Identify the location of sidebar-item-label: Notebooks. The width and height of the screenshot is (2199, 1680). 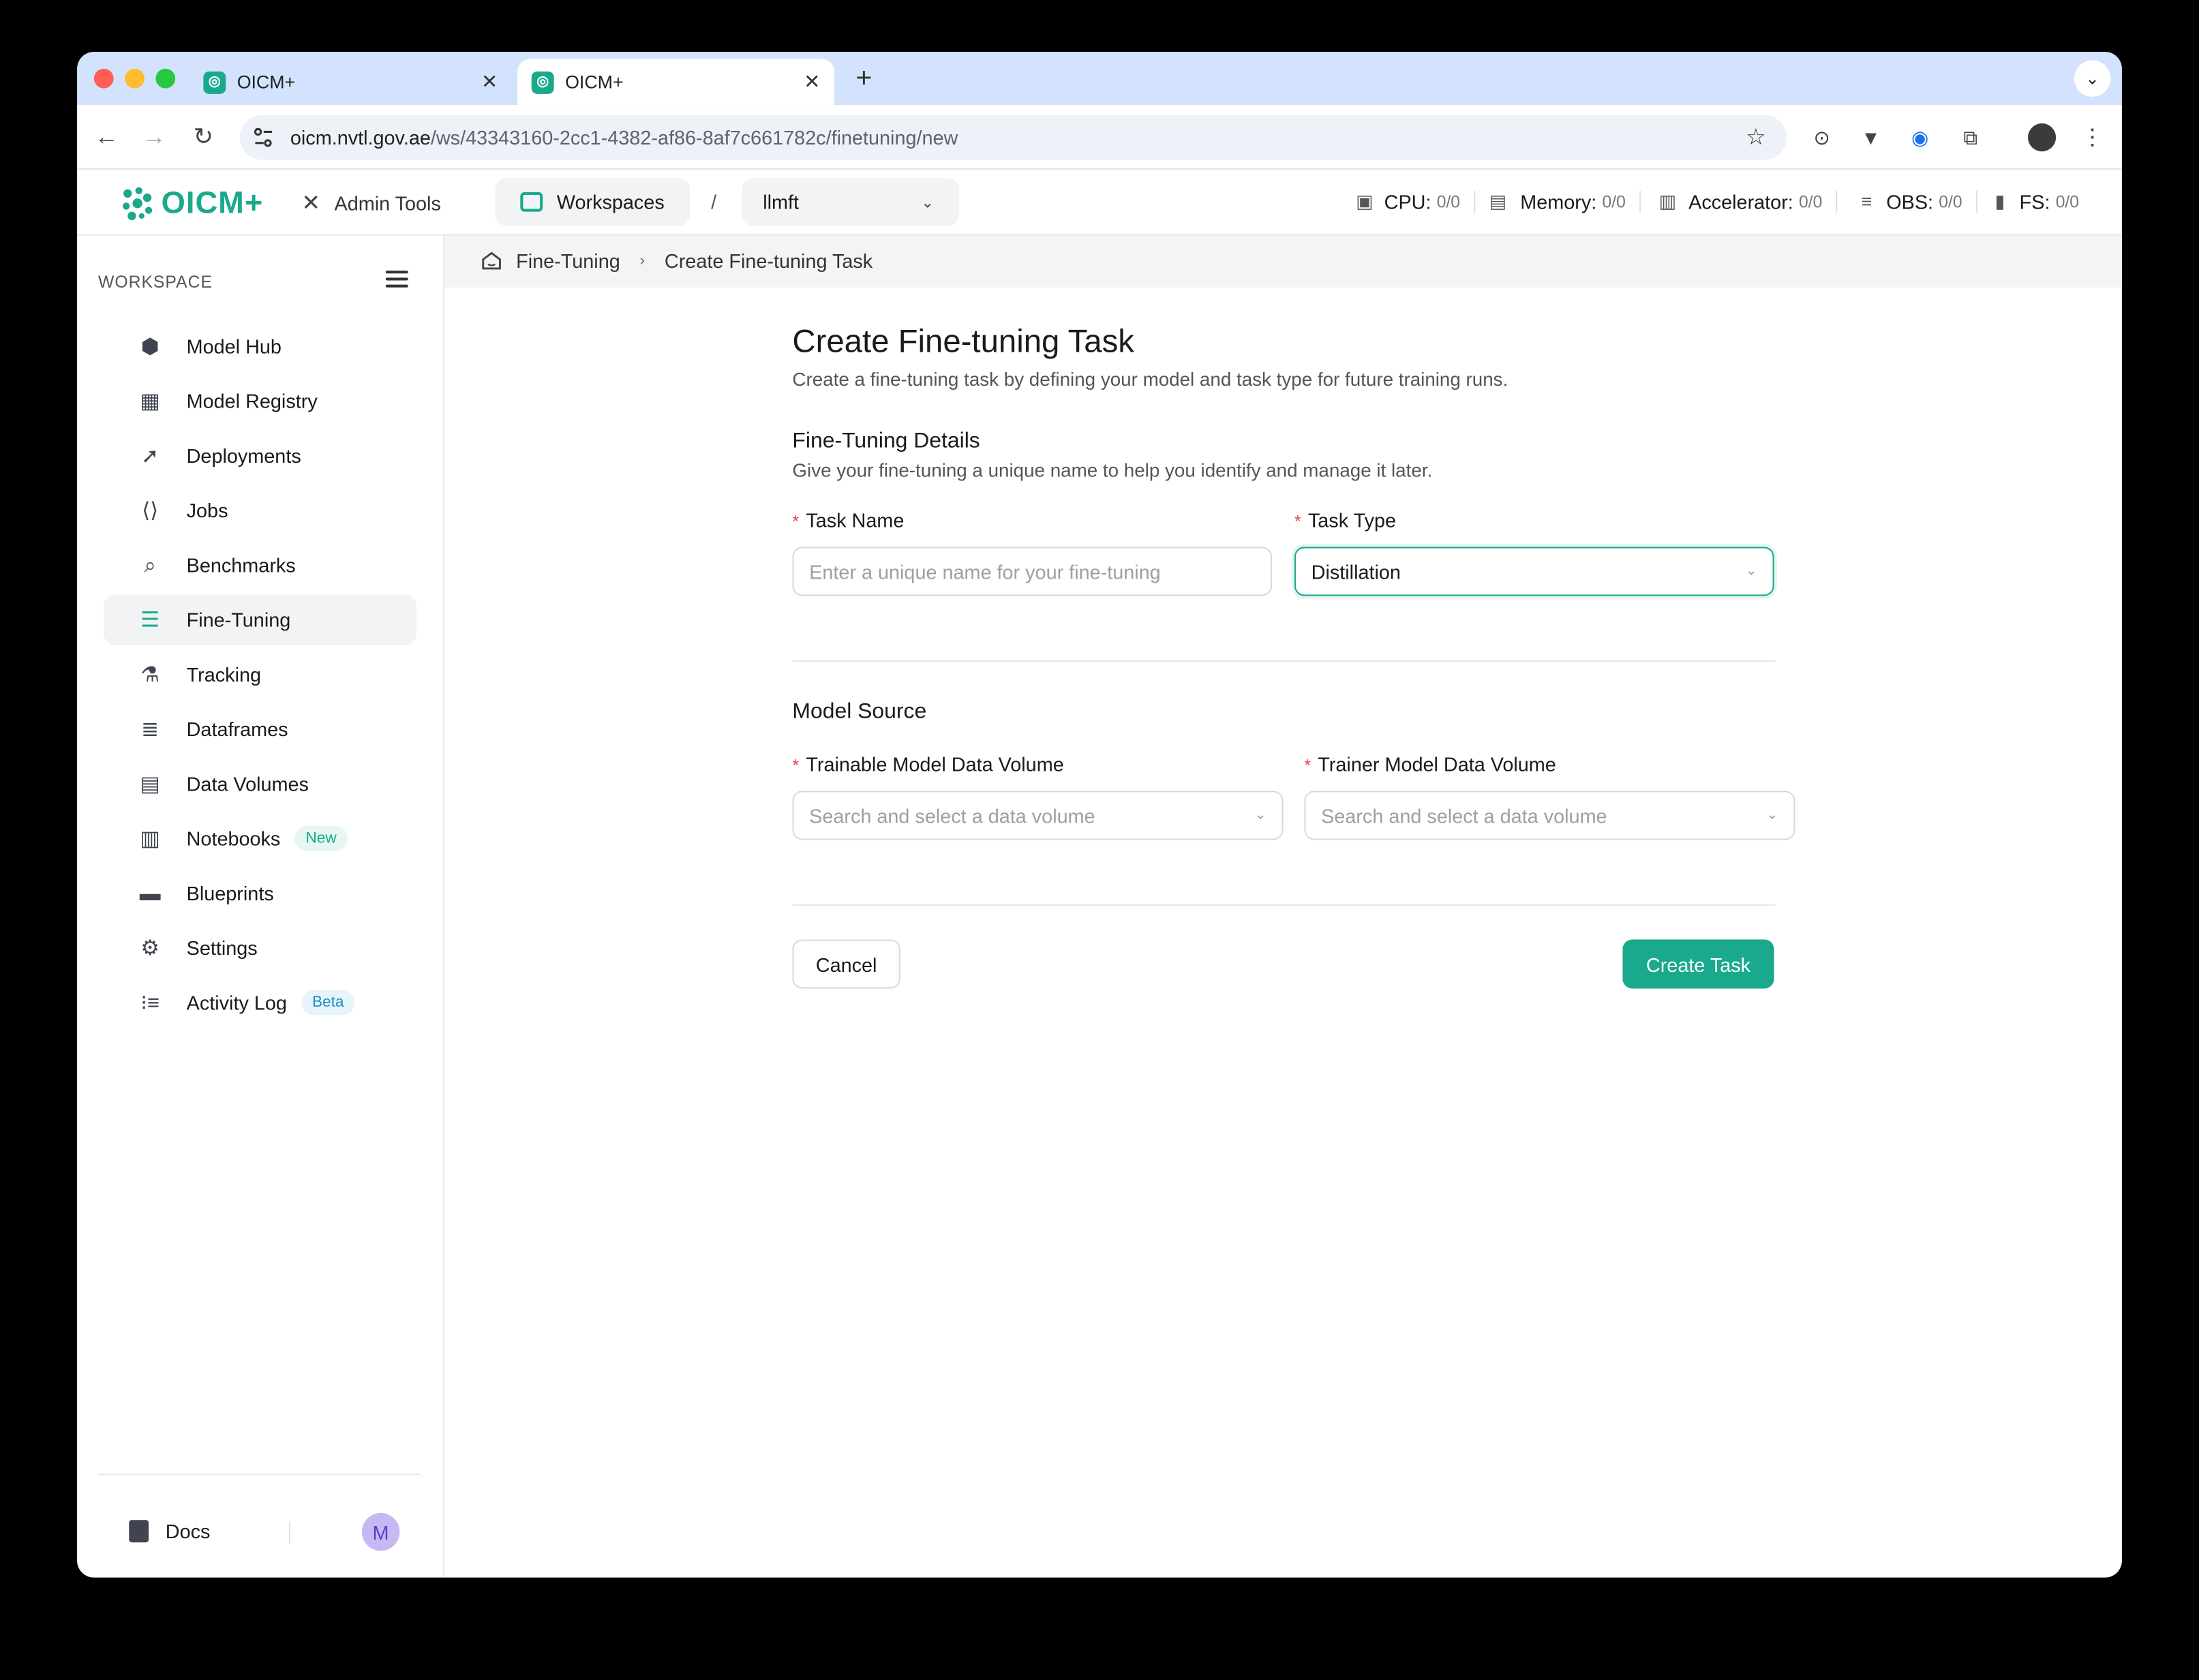
(233, 838).